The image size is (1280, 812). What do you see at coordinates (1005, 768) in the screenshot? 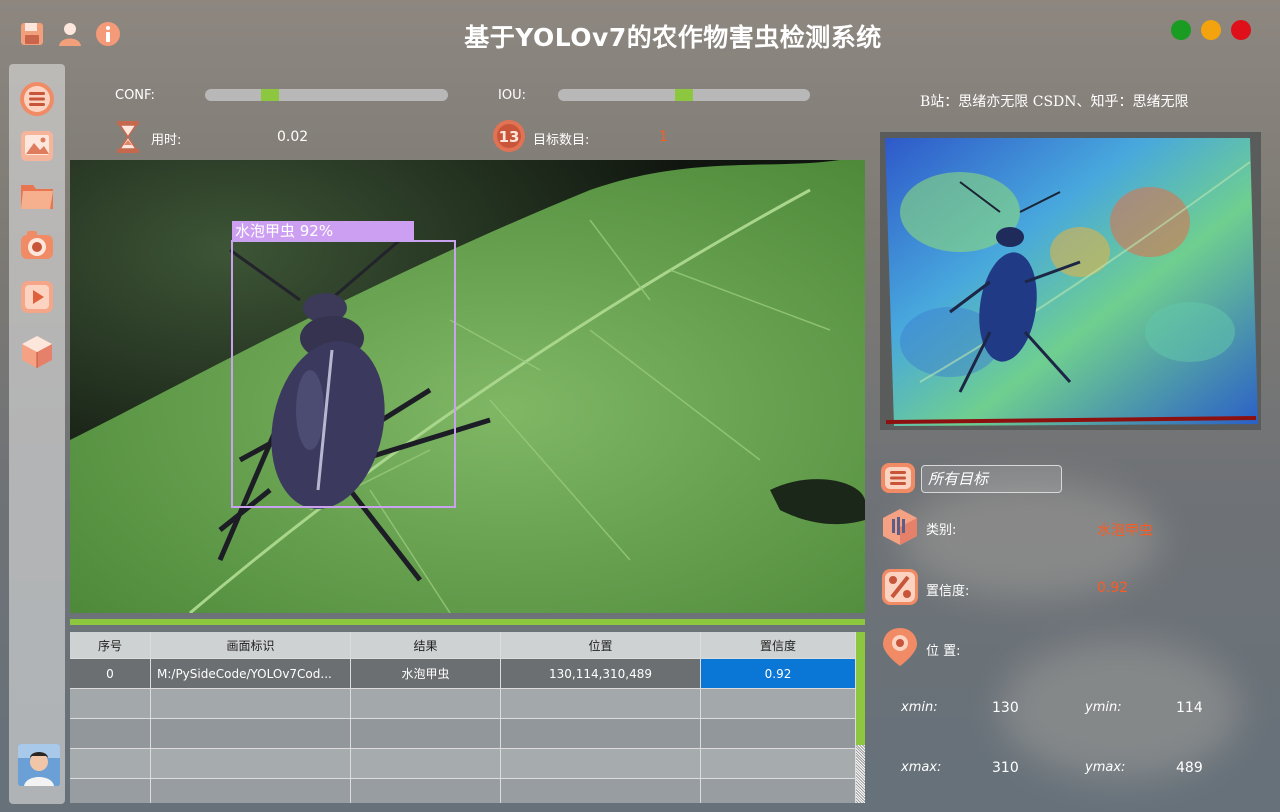
I see `xmax-value: 310` at bounding box center [1005, 768].